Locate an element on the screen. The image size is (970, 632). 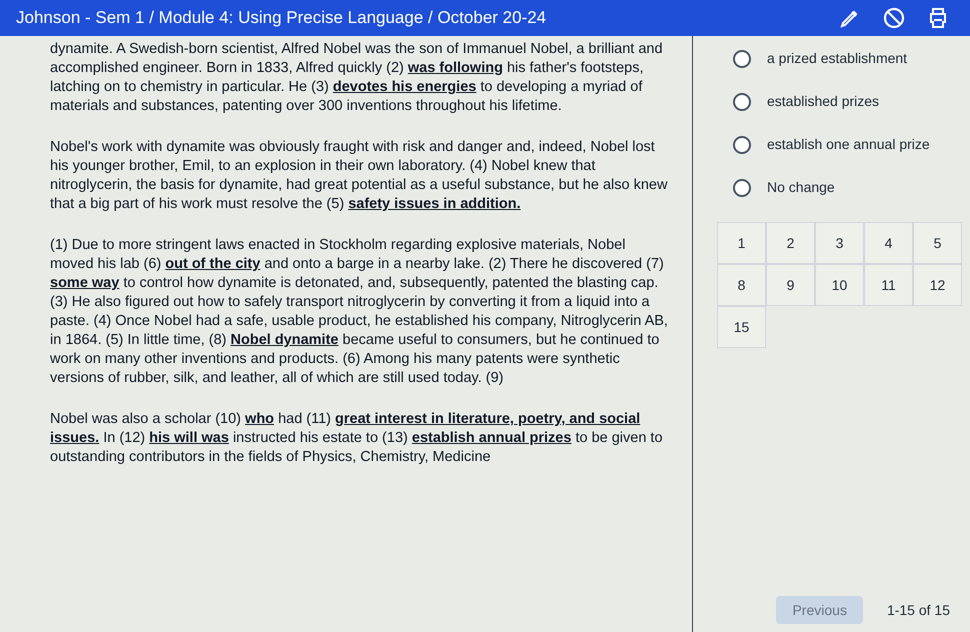
question-number-button: 2 is located at coordinates (790, 243).